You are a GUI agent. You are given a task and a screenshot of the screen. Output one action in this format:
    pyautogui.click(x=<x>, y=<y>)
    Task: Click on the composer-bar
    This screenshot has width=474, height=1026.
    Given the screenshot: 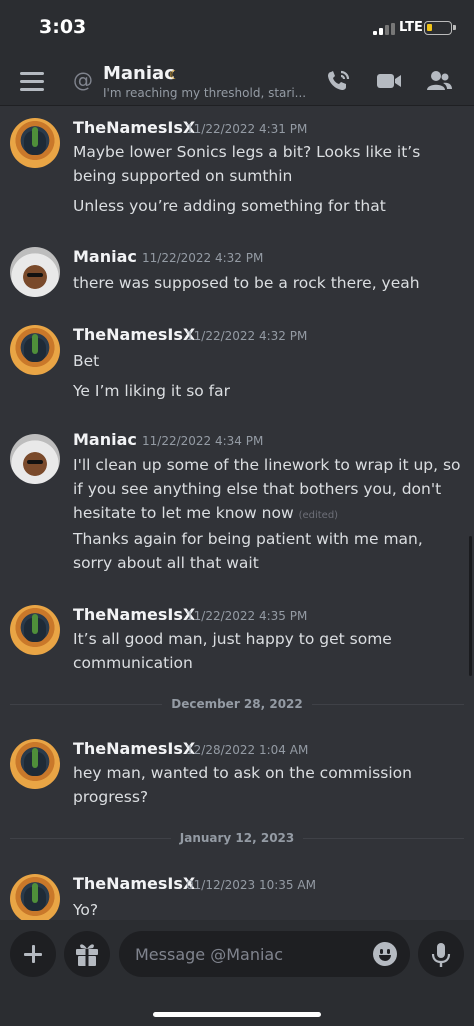 What is the action you would take?
    pyautogui.click(x=237, y=973)
    